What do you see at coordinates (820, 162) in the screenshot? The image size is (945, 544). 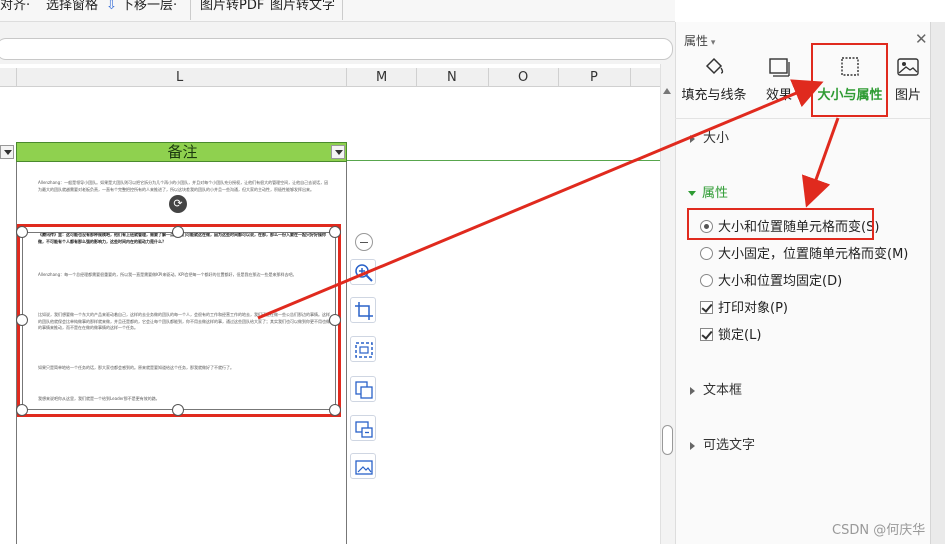 I see `annotation-arrow` at bounding box center [820, 162].